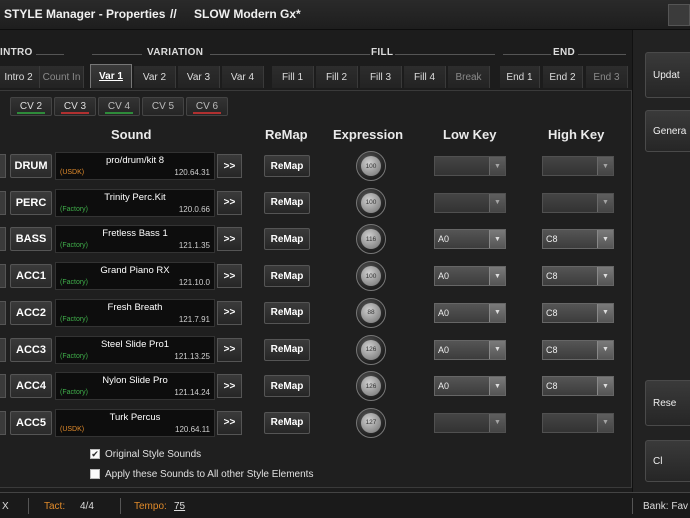 The height and width of the screenshot is (518, 690). What do you see at coordinates (31, 349) in the screenshot?
I see `track-name-button: ACC3` at bounding box center [31, 349].